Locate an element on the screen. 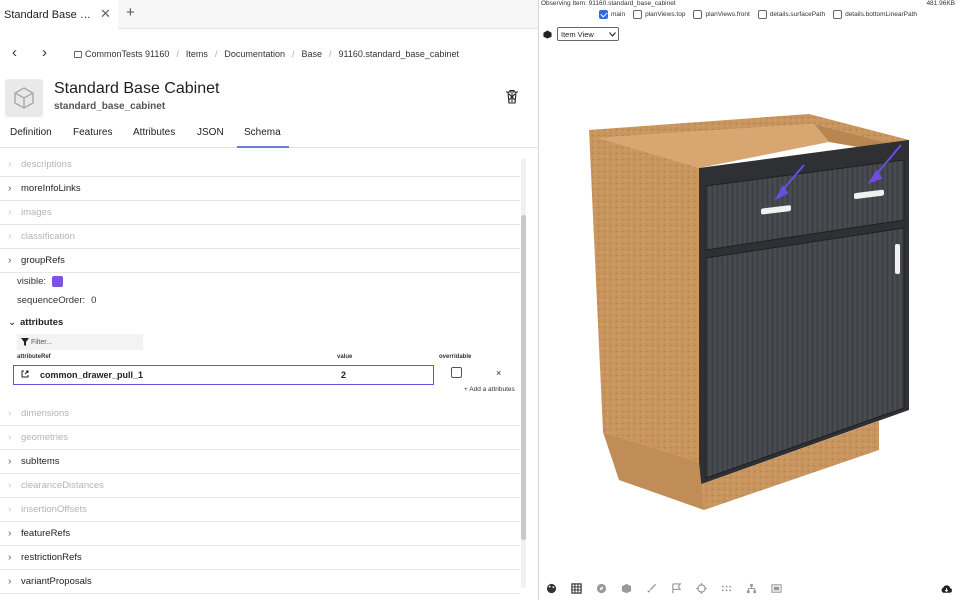 The image size is (957, 600). view-controls: Item View is located at coordinates (581, 34).